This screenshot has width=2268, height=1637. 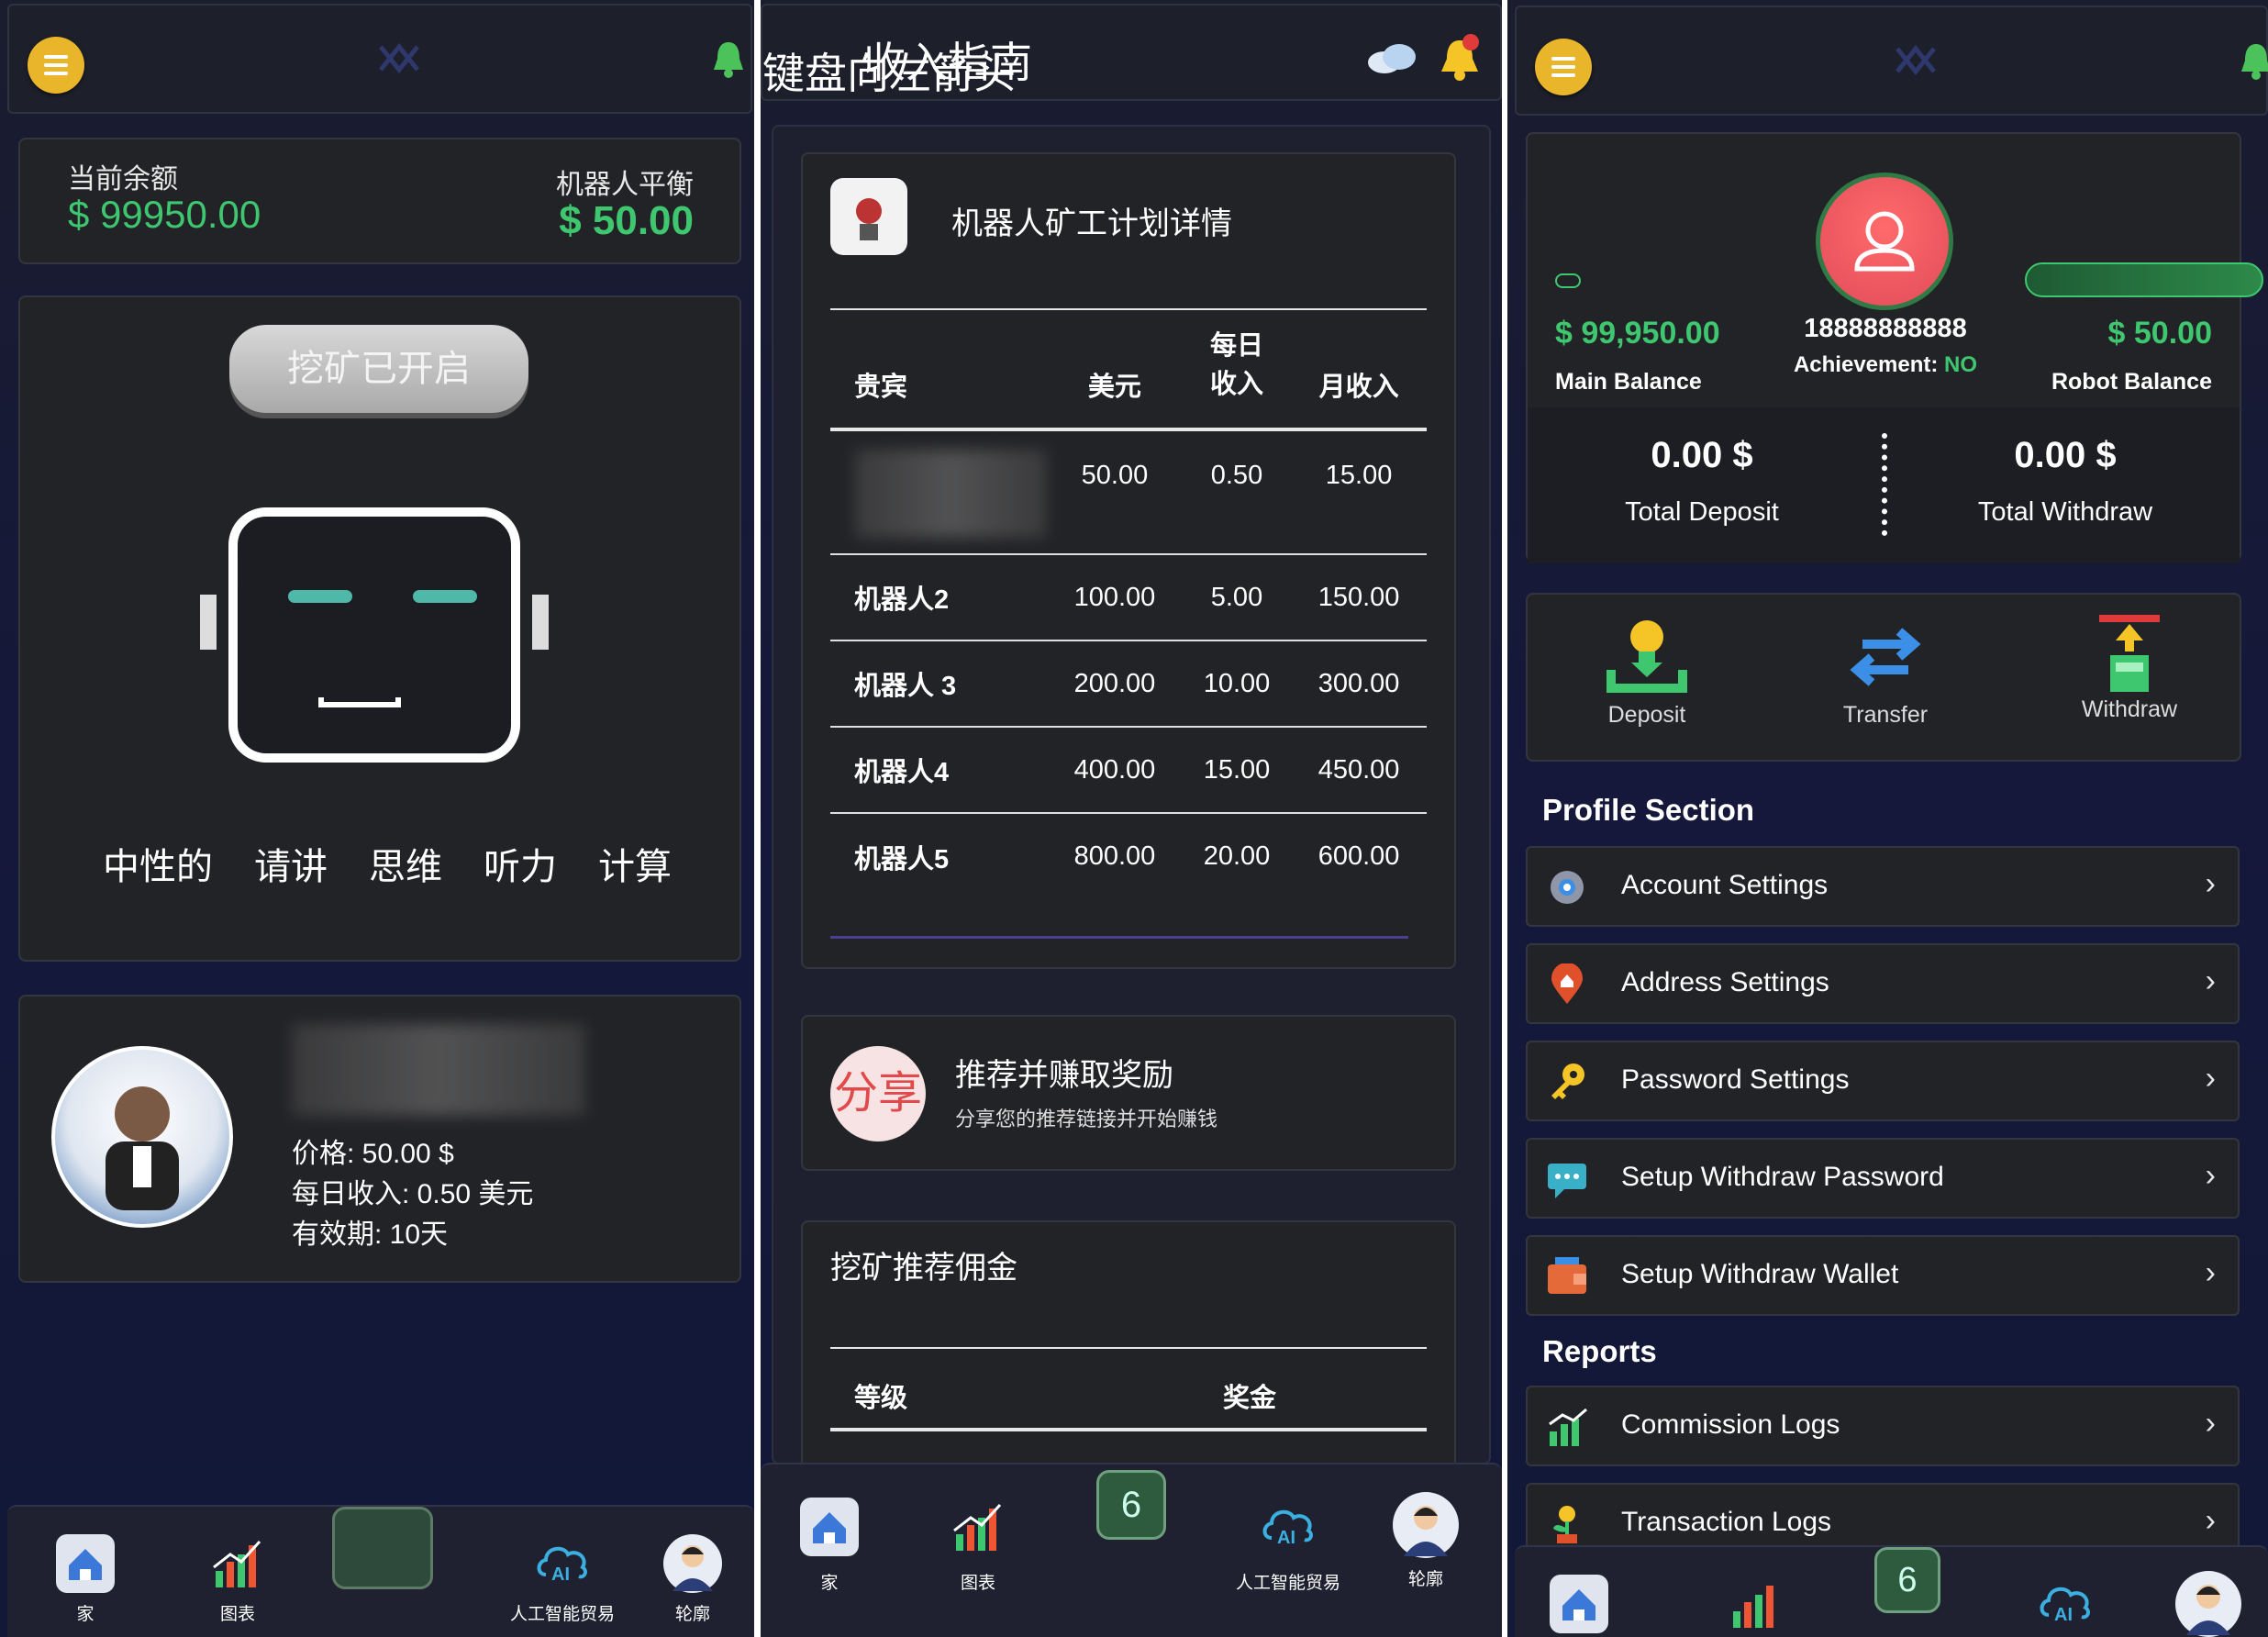 What do you see at coordinates (1884, 241) in the screenshot?
I see `avatar` at bounding box center [1884, 241].